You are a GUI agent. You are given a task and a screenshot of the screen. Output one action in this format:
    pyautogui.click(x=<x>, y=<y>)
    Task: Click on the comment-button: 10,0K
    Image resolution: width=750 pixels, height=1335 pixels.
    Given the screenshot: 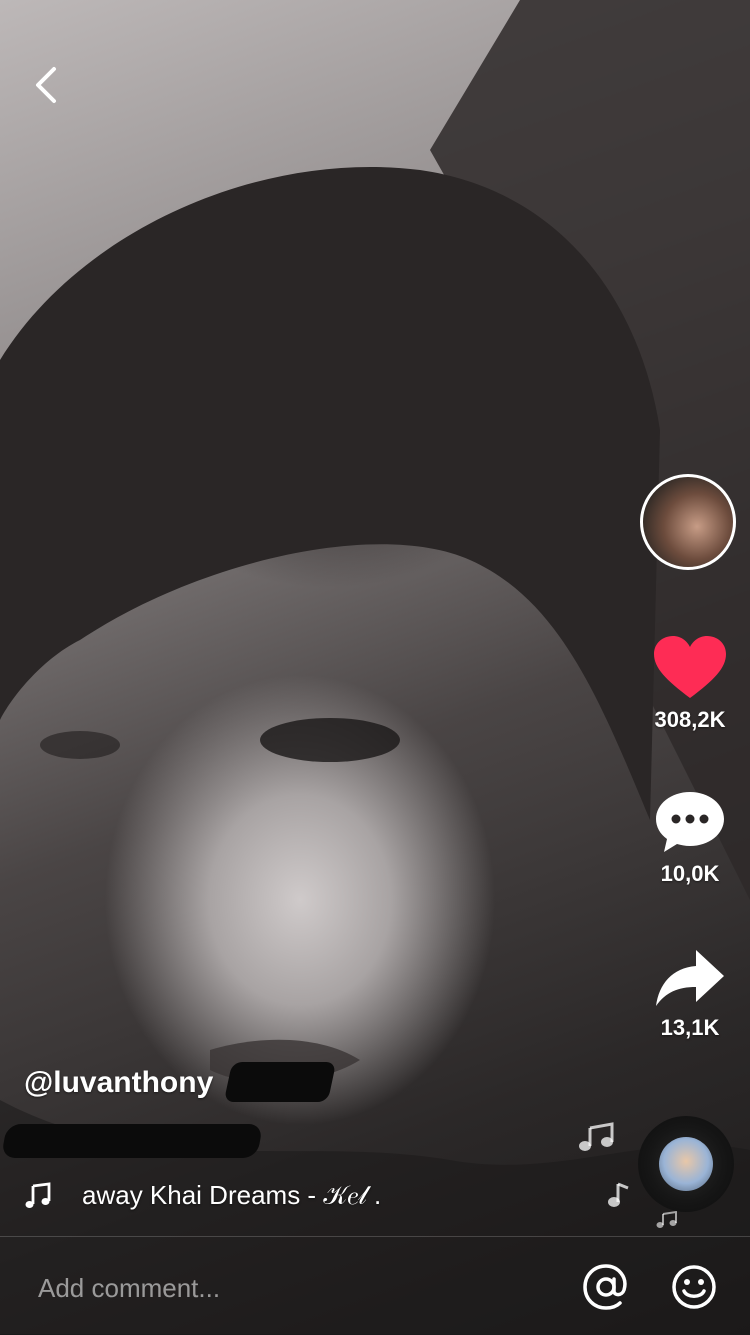 What is the action you would take?
    pyautogui.click(x=690, y=837)
    